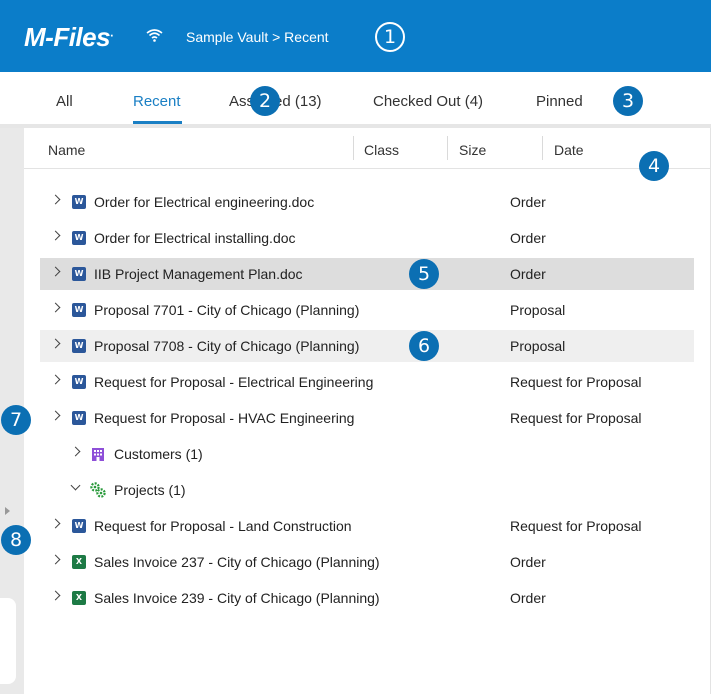 Image resolution: width=711 pixels, height=694 pixels. I want to click on column-header-name: Name, so click(66, 150).